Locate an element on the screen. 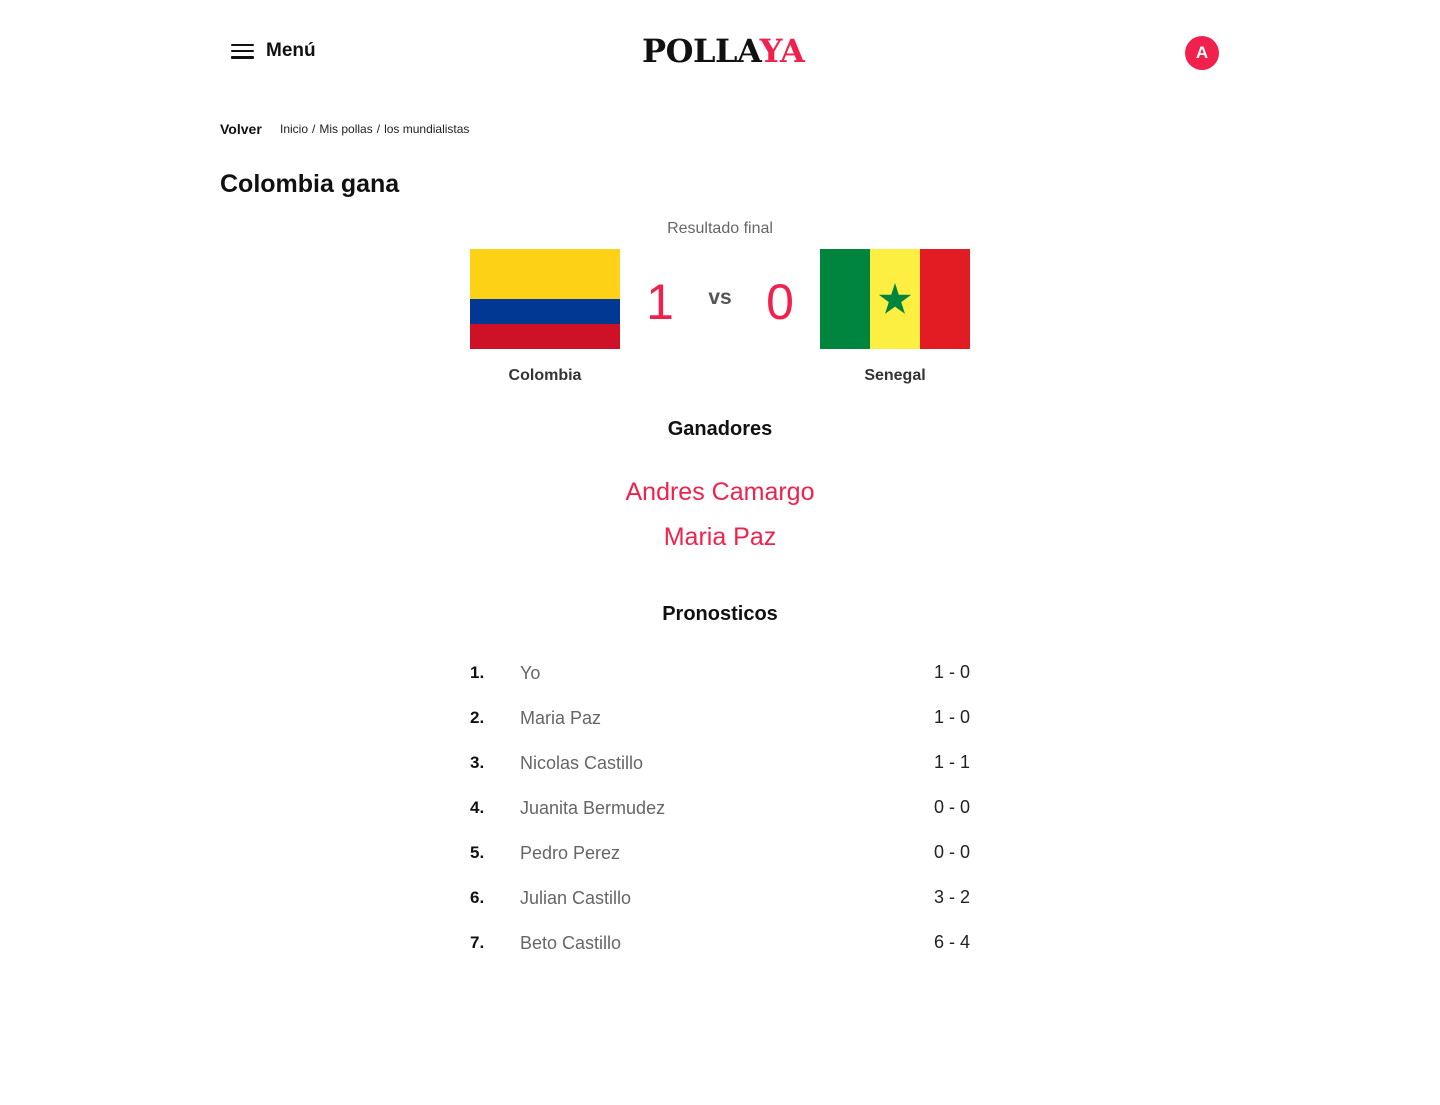  prediction-row: 3. Nicolas Castillo 1 - 1 is located at coordinates (720, 763).